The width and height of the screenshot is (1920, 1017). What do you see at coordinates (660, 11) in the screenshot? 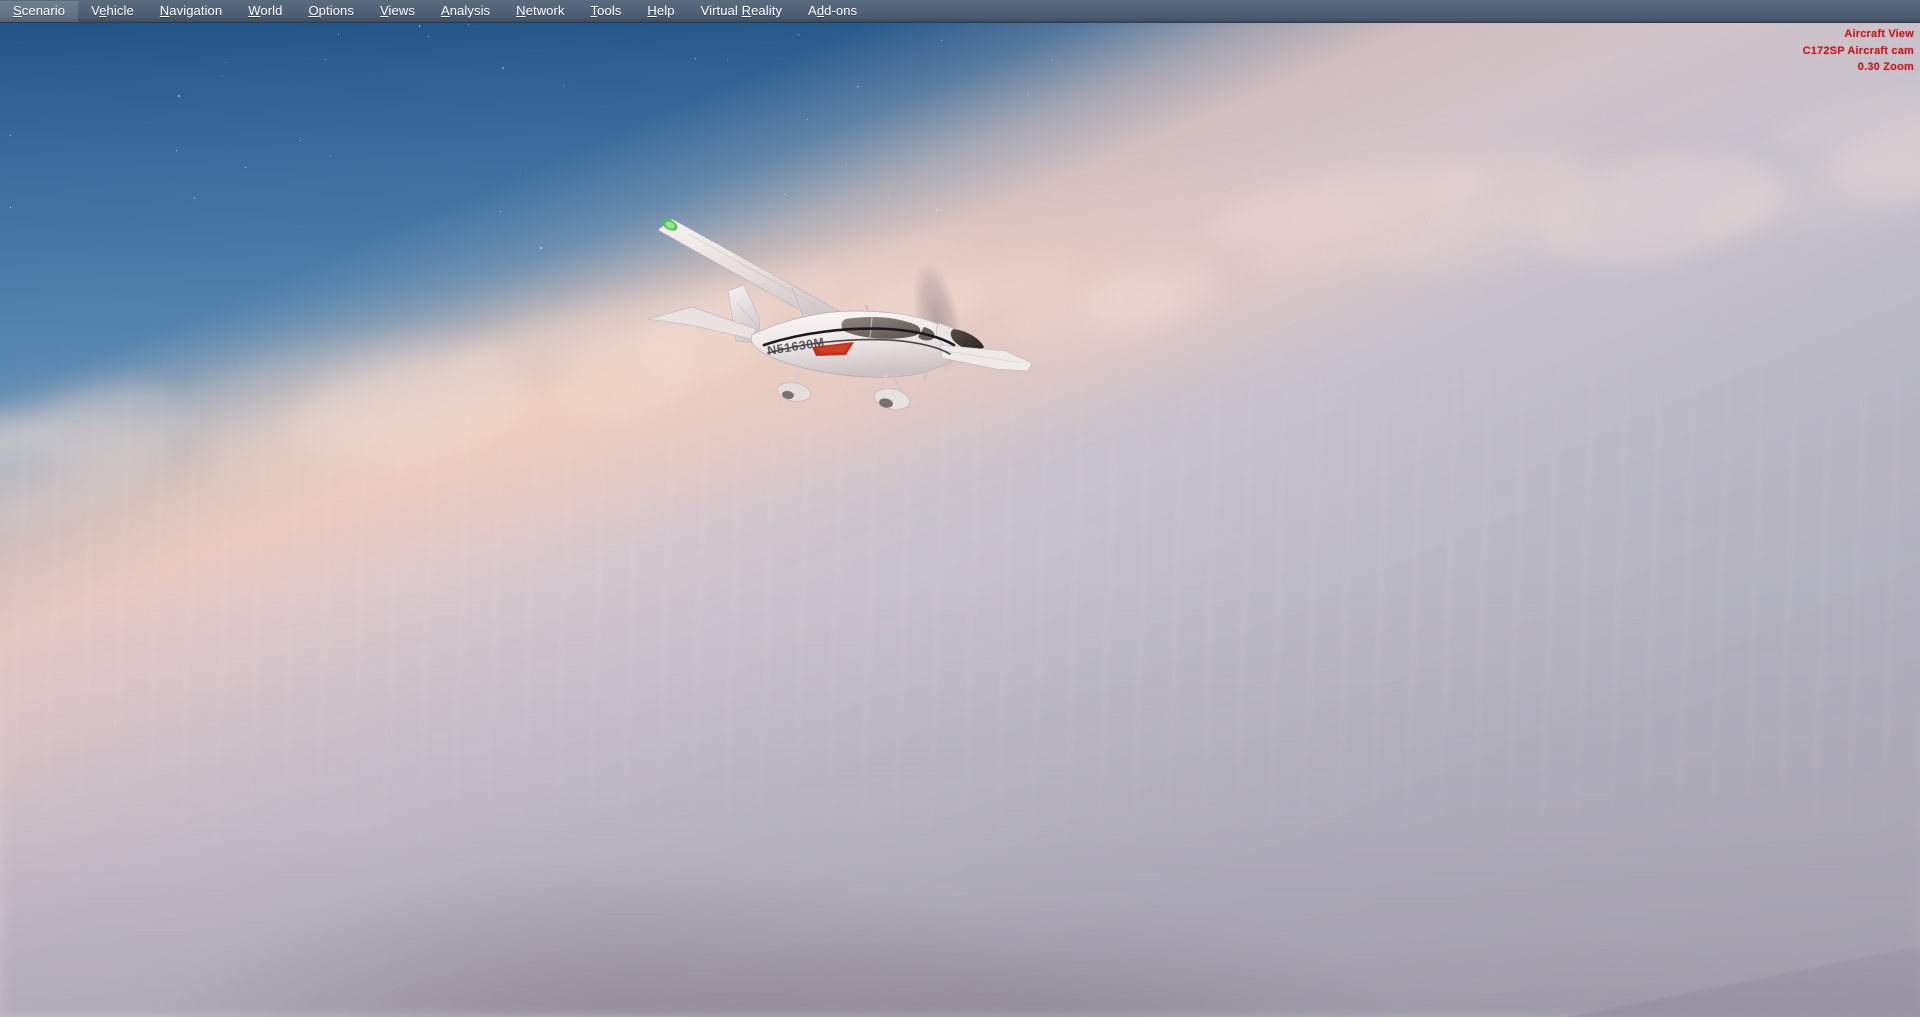
I see `menu-help: Help` at bounding box center [660, 11].